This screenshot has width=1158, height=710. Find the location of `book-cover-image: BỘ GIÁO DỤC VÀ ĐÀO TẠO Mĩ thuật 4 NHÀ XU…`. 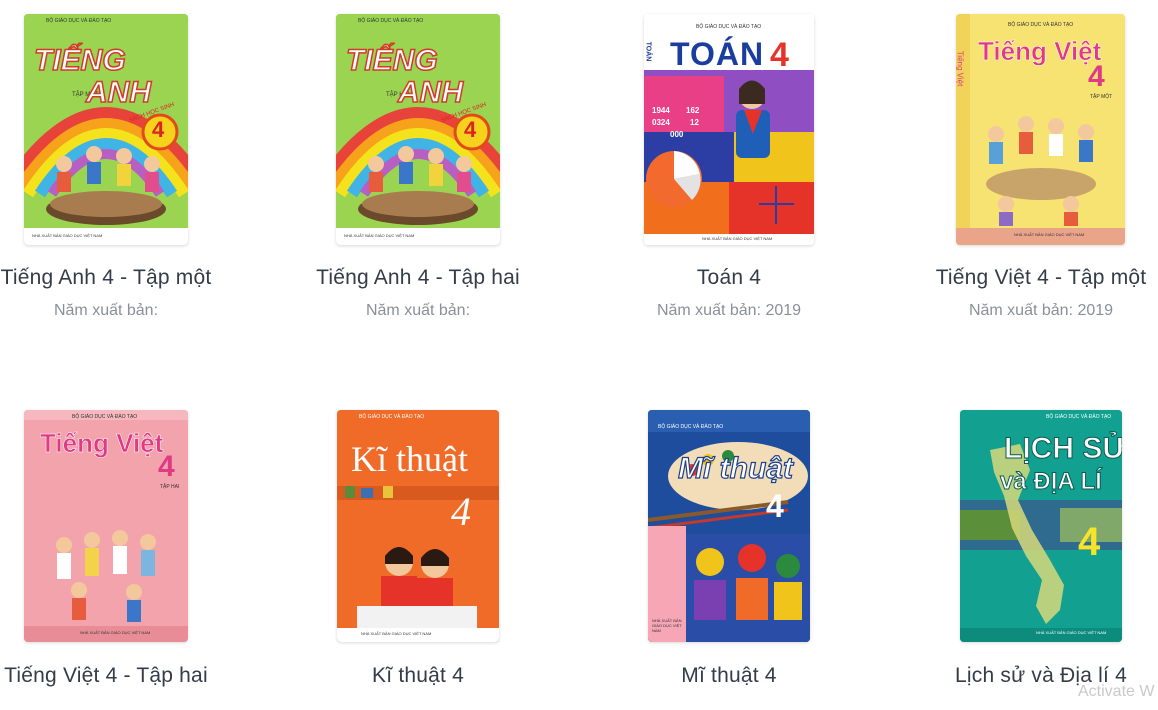

book-cover-image: BỘ GIÁO DỤC VÀ ĐÀO TẠO Mĩ thuật 4 NHÀ XU… is located at coordinates (729, 526).